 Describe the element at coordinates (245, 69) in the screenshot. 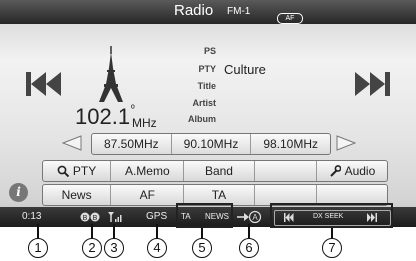

I see `pty-value: Culture` at that location.